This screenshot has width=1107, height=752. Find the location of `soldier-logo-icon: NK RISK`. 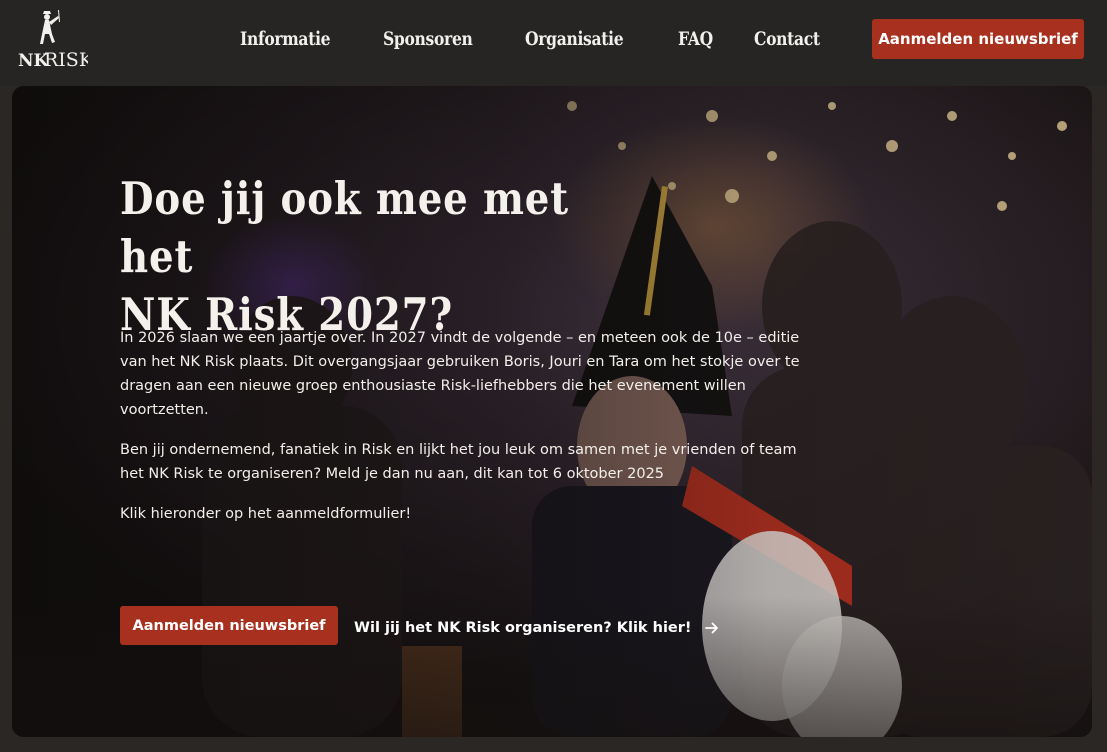

soldier-logo-icon: NK RISK is located at coordinates (53, 40).